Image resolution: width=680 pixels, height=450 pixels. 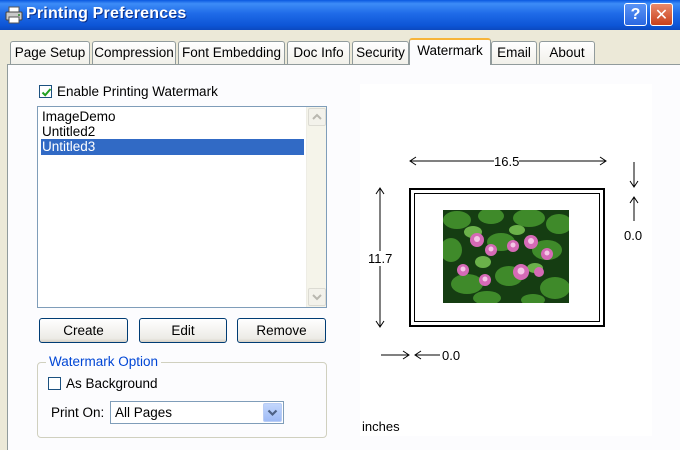 I want to click on water-lily-image, so click(x=506, y=256).